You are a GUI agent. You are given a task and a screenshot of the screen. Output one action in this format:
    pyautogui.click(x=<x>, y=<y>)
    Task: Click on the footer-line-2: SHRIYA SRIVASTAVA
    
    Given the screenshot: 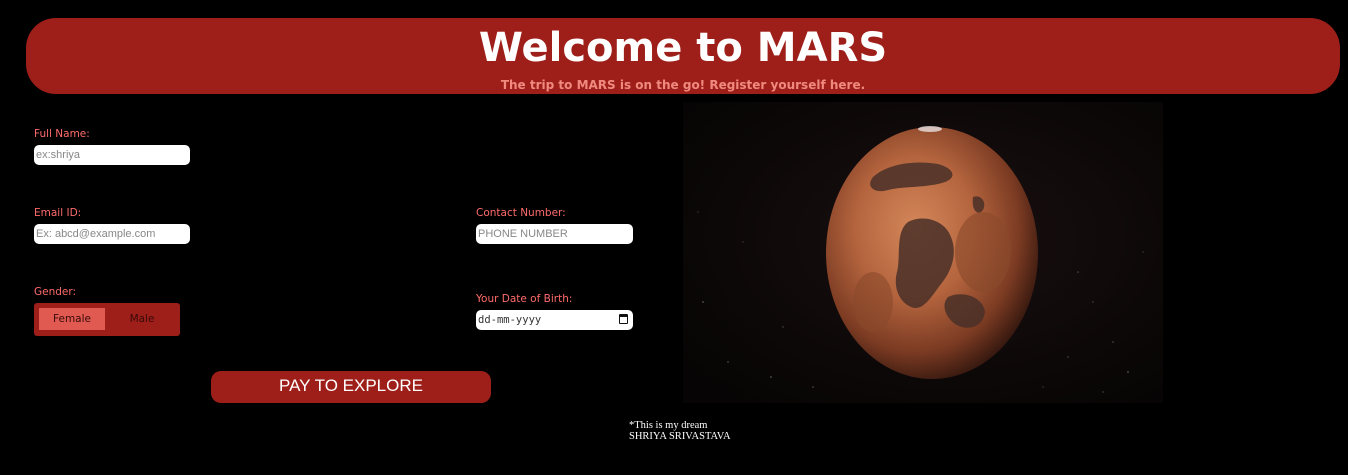 What is the action you would take?
    pyautogui.click(x=680, y=436)
    